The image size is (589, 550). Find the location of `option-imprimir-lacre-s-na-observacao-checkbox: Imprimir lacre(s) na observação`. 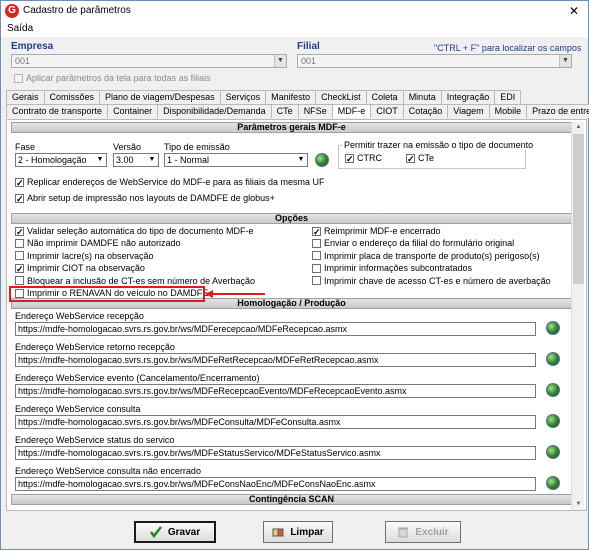

option-imprimir-lacre-s-na-observacao-checkbox: Imprimir lacre(s) na observação is located at coordinates (84, 256).